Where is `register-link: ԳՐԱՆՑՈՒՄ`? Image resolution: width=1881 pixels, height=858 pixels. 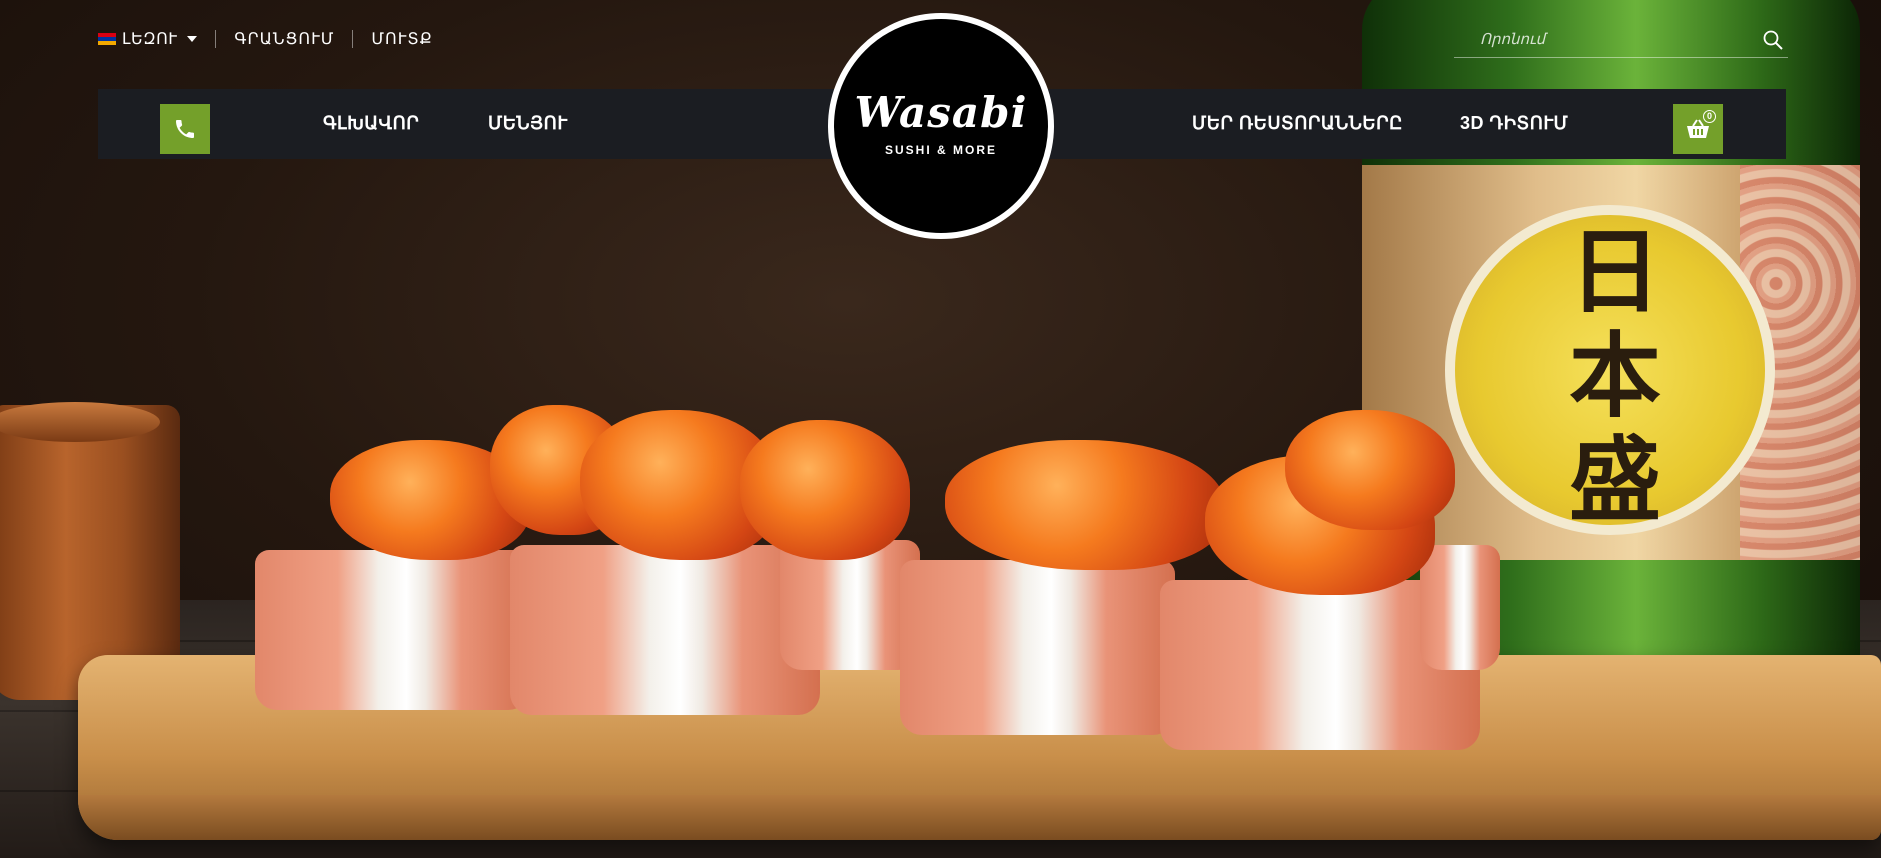 register-link: ԳՐԱՆՑՈՒՄ is located at coordinates (284, 39).